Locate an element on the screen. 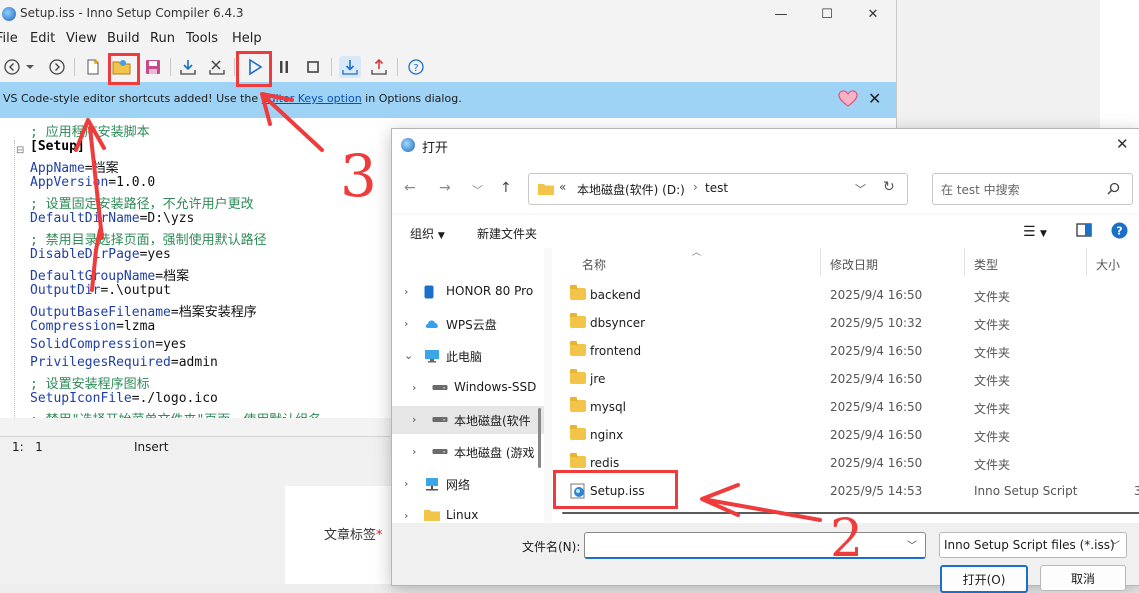 This screenshot has height=593, width=1139. menu-tools: Tools is located at coordinates (202, 38).